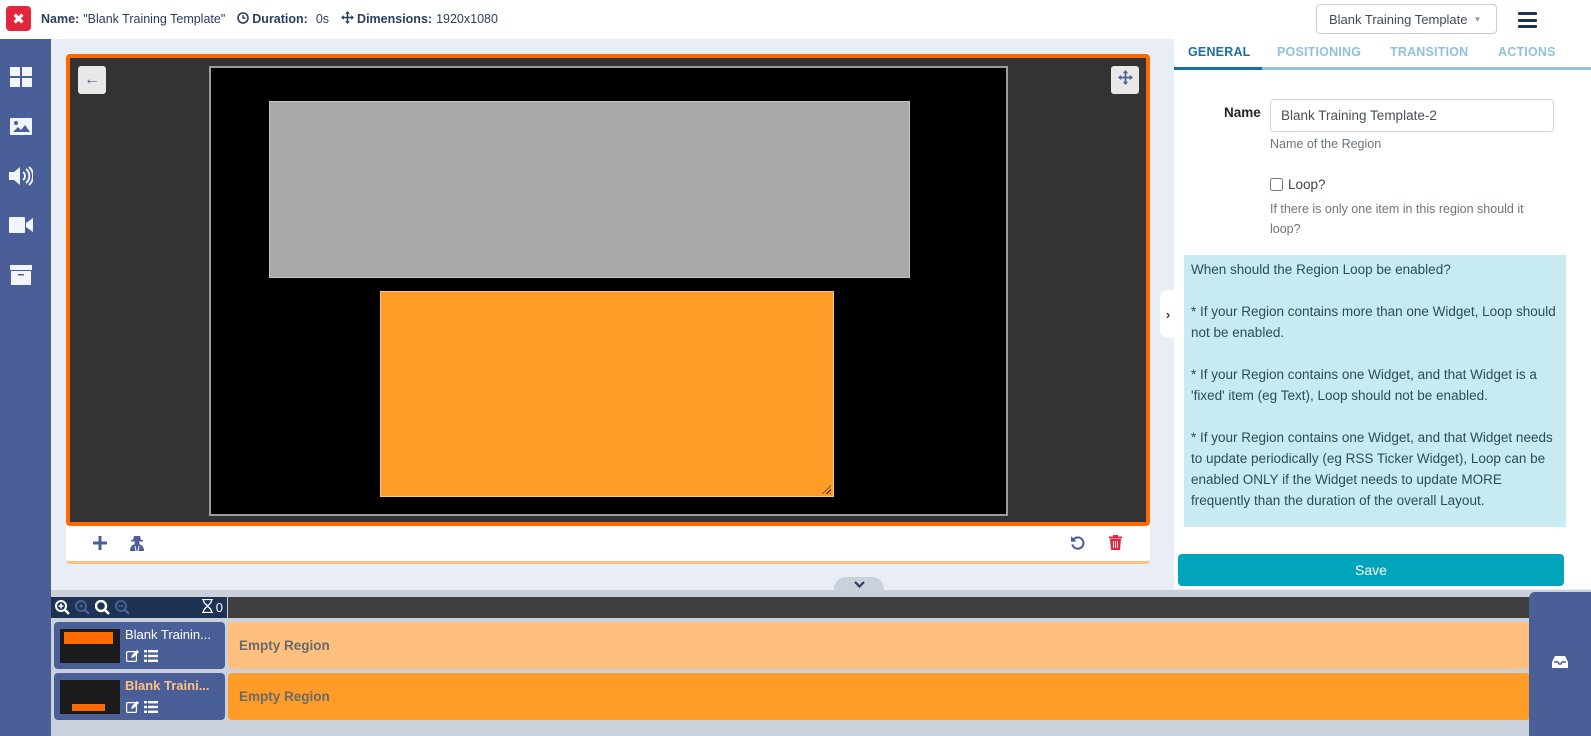 This screenshot has height=736, width=1591. Describe the element at coordinates (280, 19) in the screenshot. I see `duration-label: Duration:` at that location.